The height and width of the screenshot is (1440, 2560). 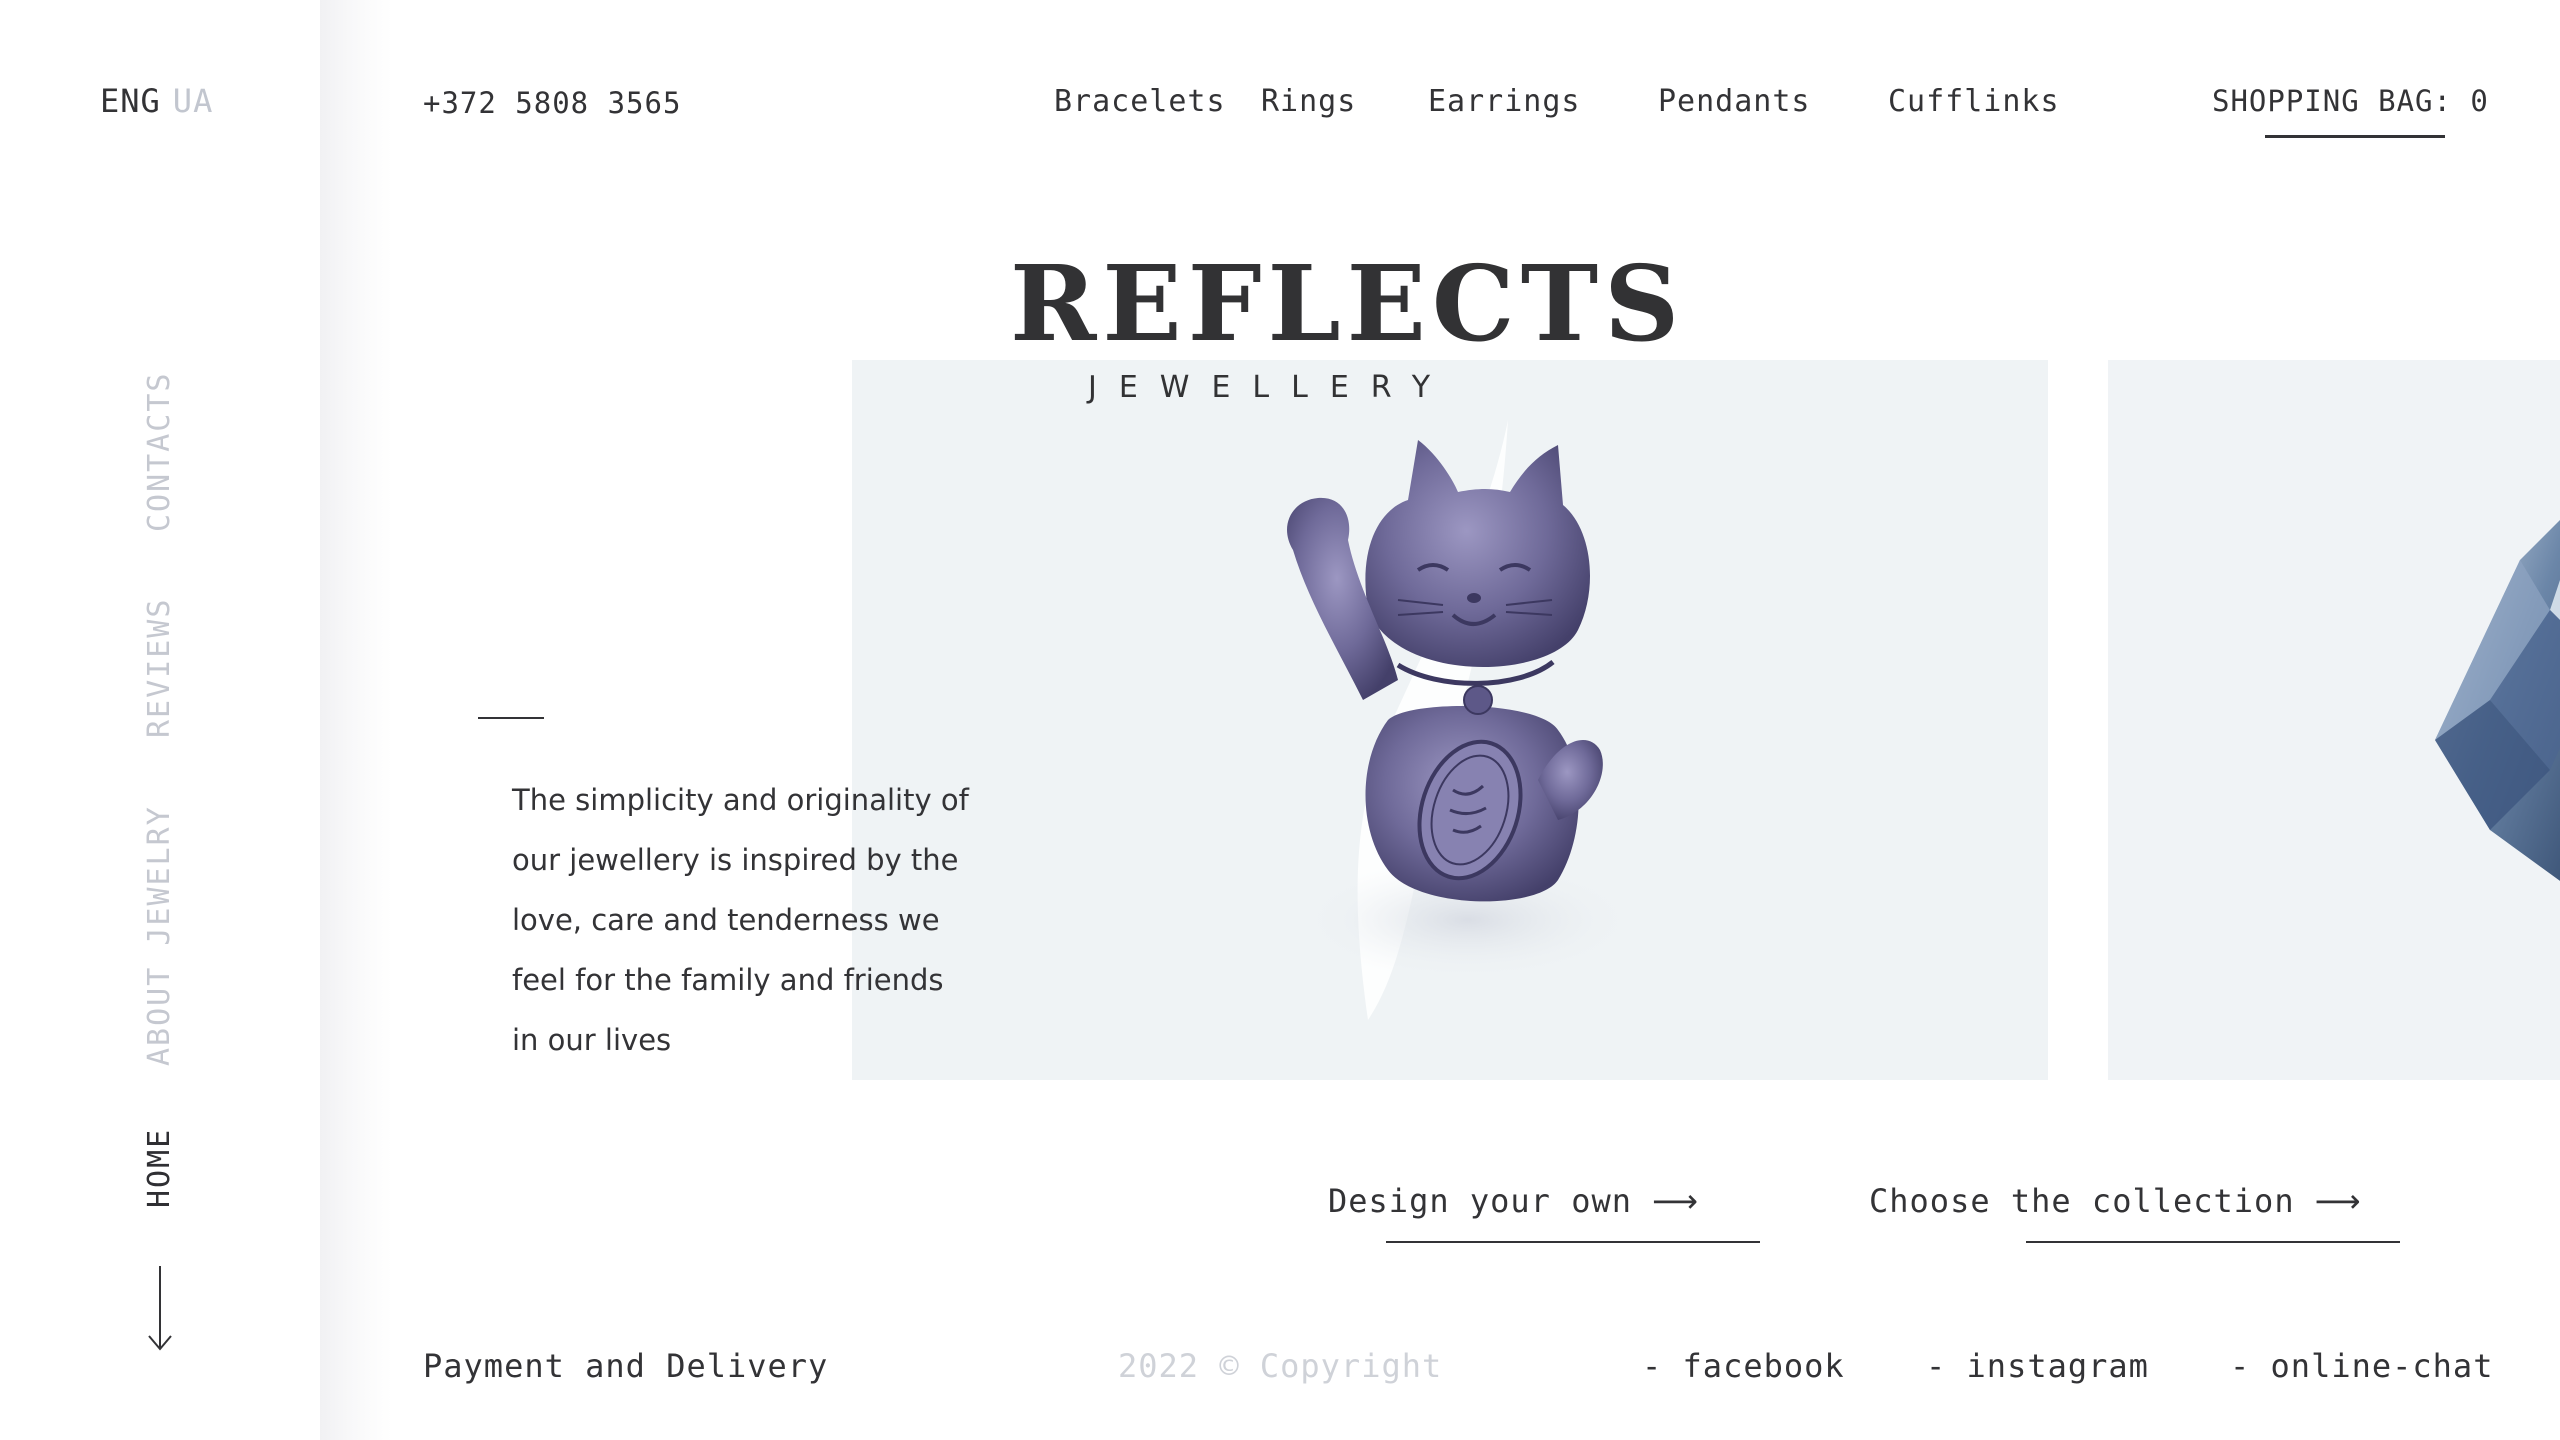 What do you see at coordinates (740, 800) in the screenshot?
I see `intro-line: The simplicity and originality of` at bounding box center [740, 800].